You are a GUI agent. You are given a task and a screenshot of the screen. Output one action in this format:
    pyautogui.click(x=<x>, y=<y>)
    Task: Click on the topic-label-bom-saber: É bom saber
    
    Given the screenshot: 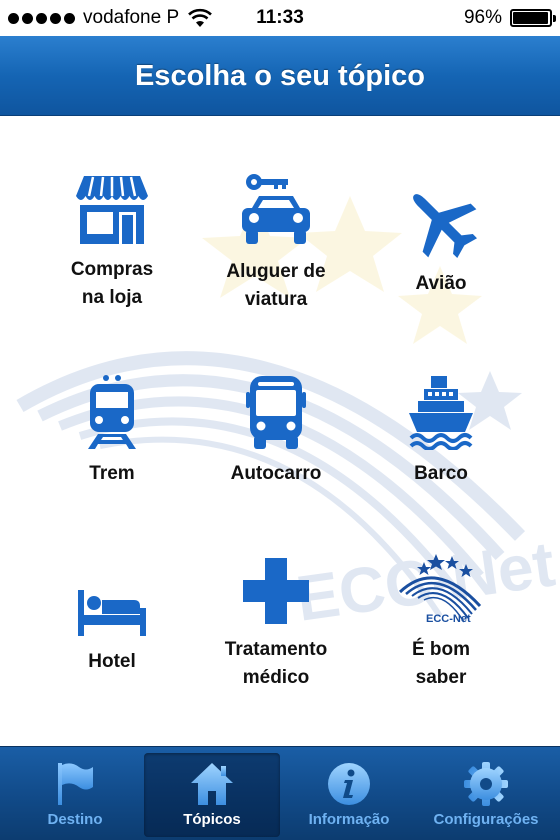 What is the action you would take?
    pyautogui.click(x=441, y=663)
    